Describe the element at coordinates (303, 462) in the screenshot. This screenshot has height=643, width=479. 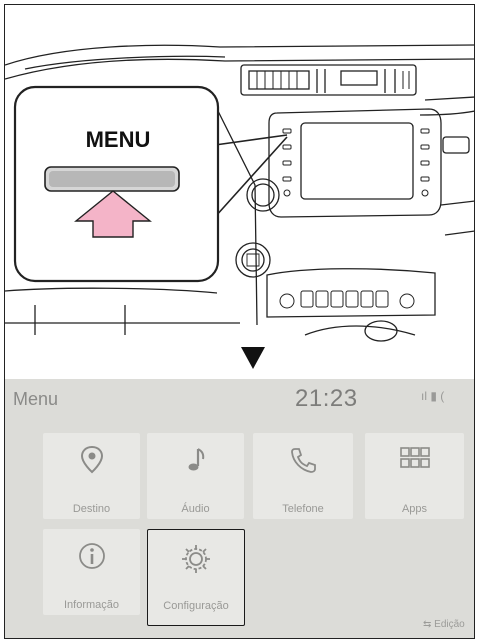
I see `phone-icon` at that location.